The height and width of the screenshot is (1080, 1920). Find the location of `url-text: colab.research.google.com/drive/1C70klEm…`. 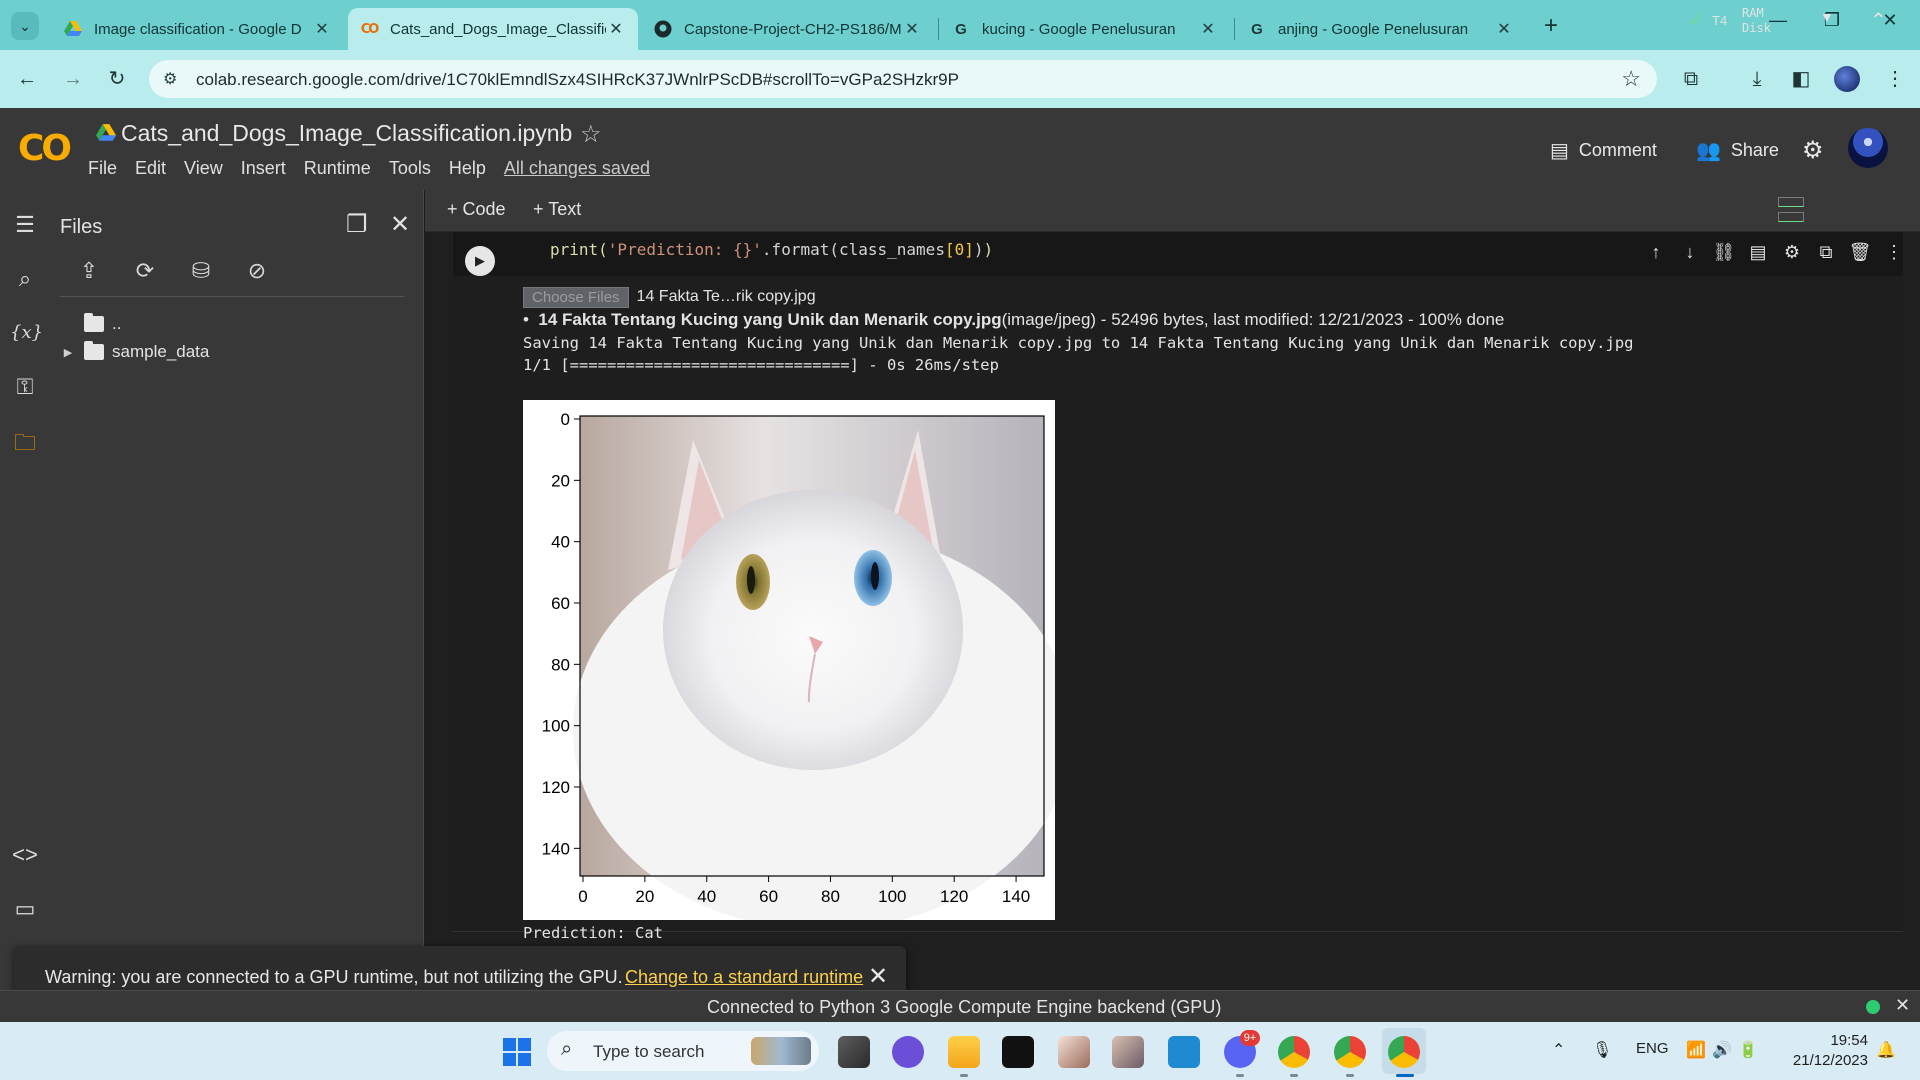

url-text: colab.research.google.com/drive/1C70klEm… is located at coordinates (577, 80).